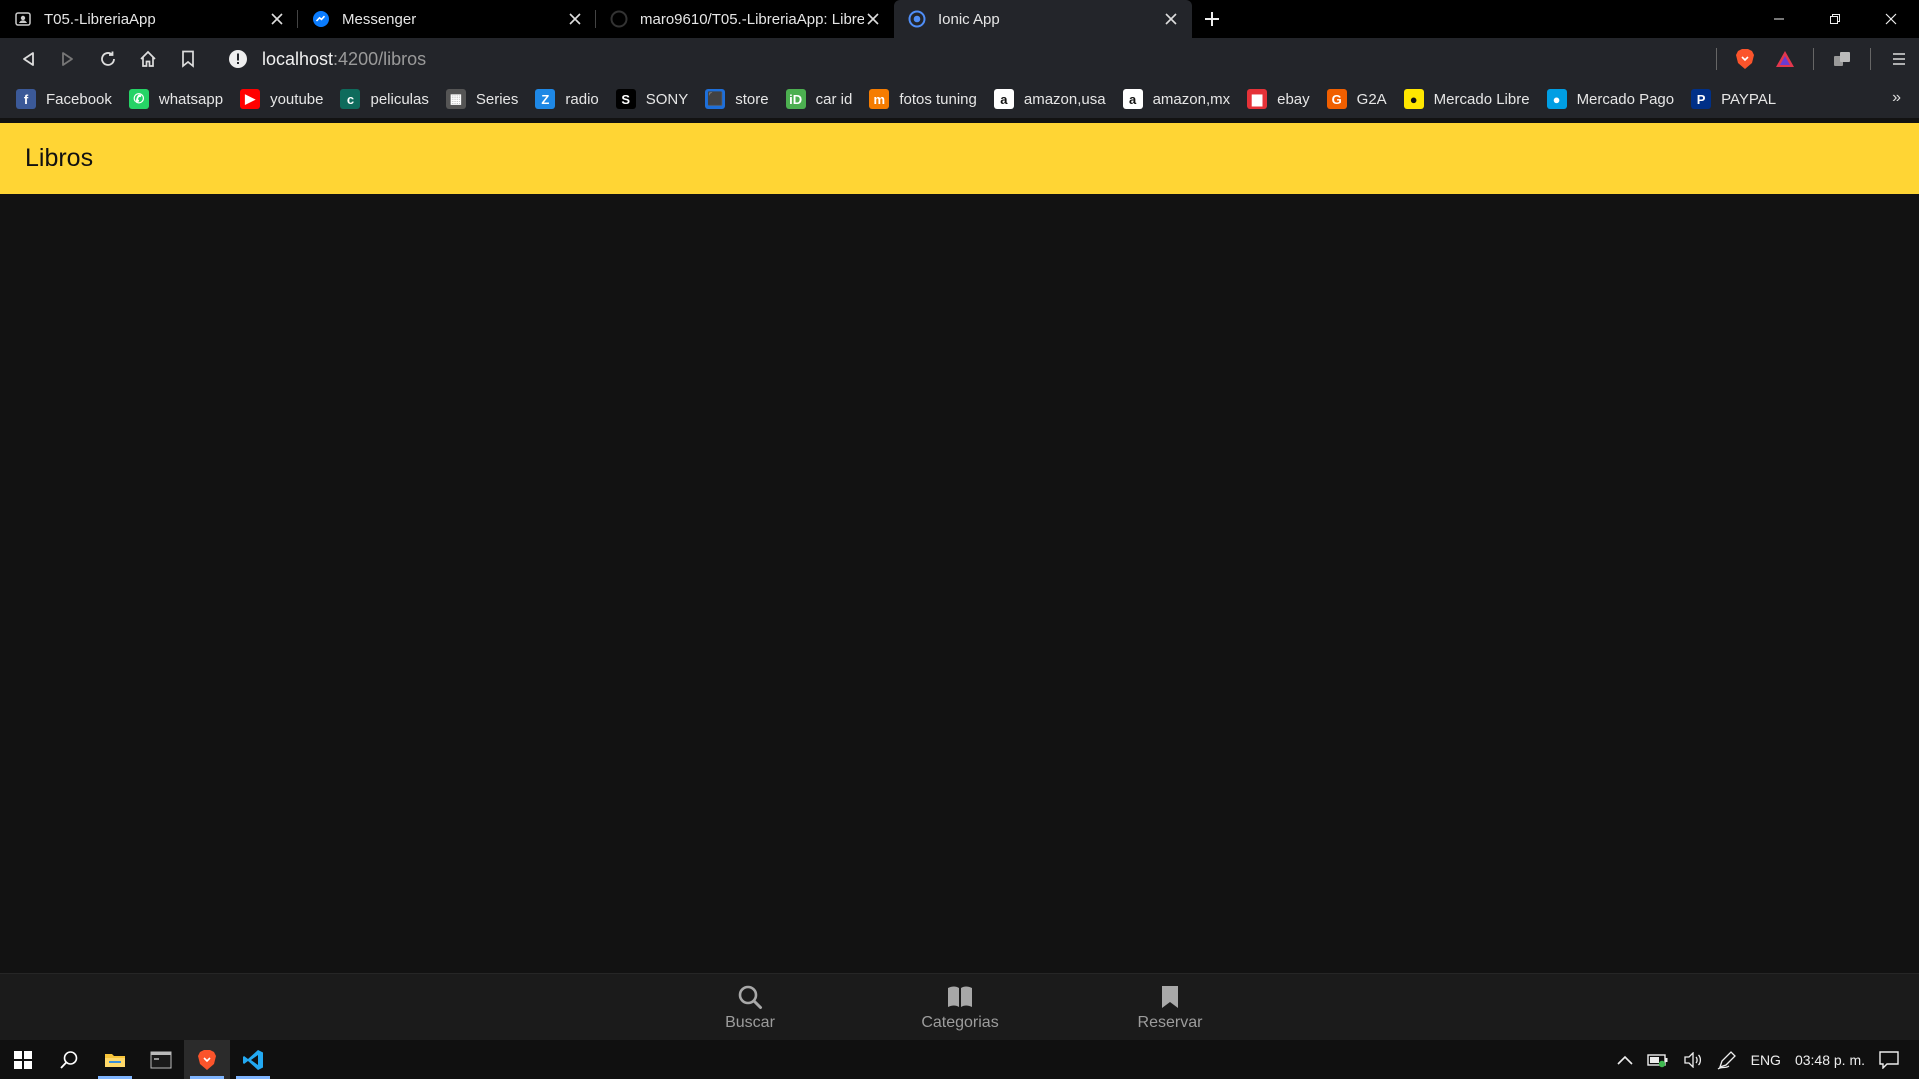  I want to click on taskbar-terminal, so click(161, 1059).